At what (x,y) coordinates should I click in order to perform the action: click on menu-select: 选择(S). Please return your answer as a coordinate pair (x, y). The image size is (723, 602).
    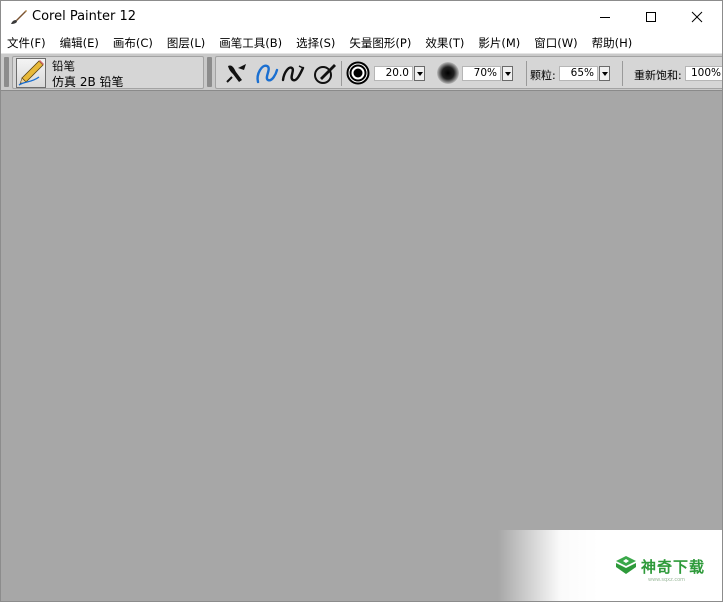
    Looking at the image, I should click on (315, 43).